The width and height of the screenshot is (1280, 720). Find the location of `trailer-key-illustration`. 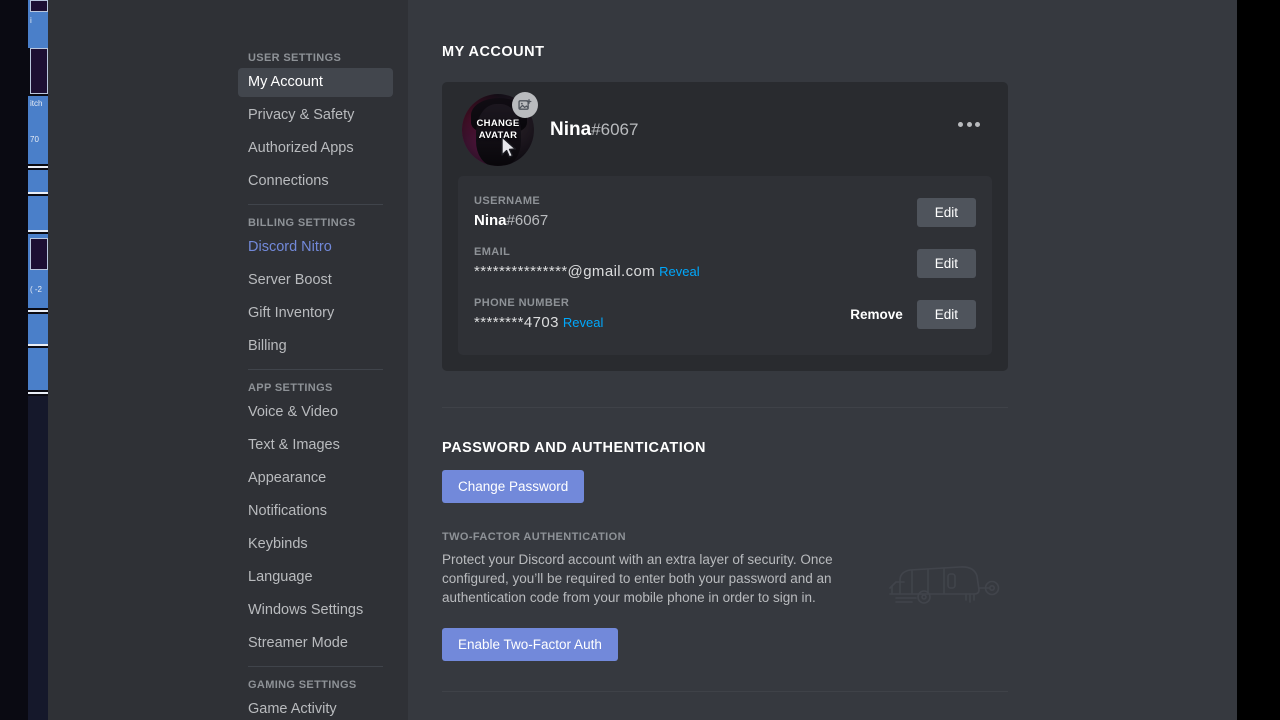

trailer-key-illustration is located at coordinates (944, 585).